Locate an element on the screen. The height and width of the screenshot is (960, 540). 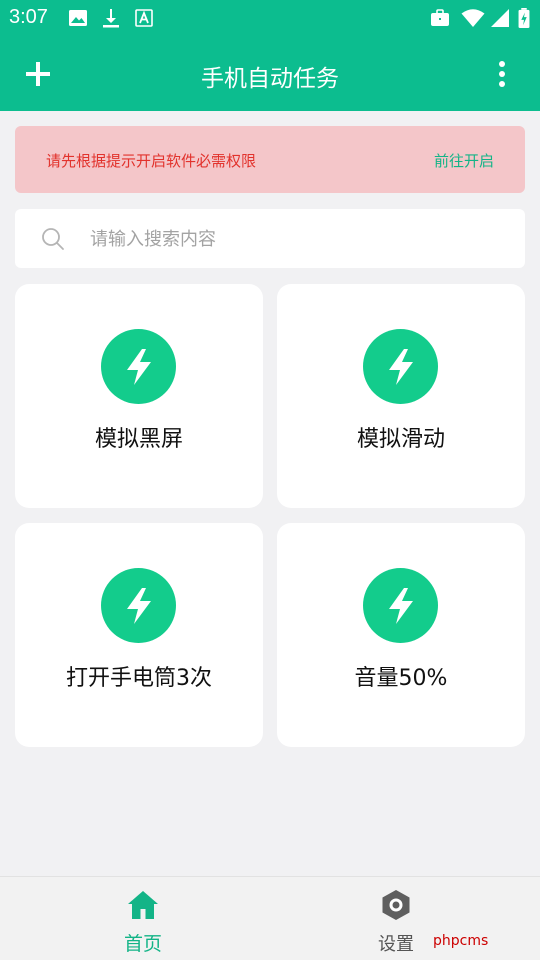
app-bar: 手机自动任务 is located at coordinates (270, 74).